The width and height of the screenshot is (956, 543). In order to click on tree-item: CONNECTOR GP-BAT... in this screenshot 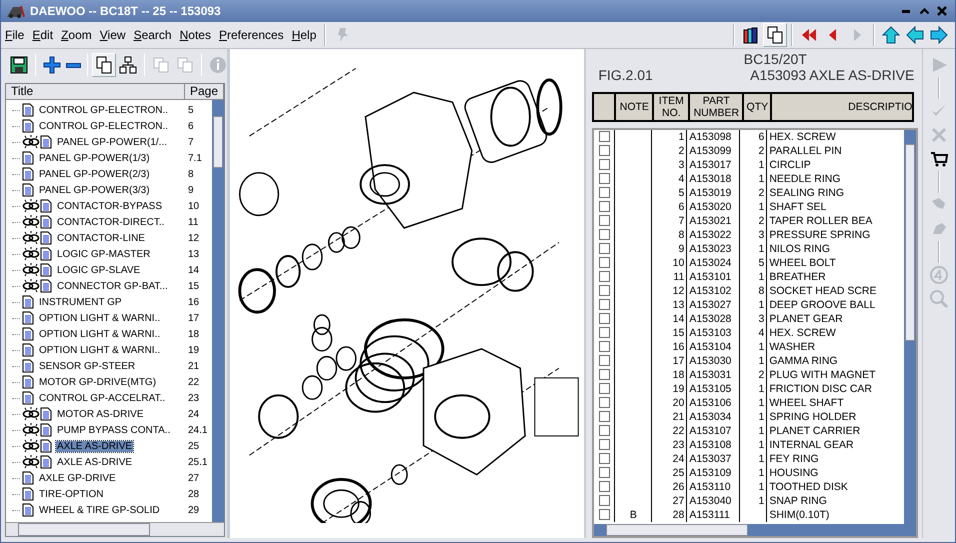, I will do `click(121, 286)`.